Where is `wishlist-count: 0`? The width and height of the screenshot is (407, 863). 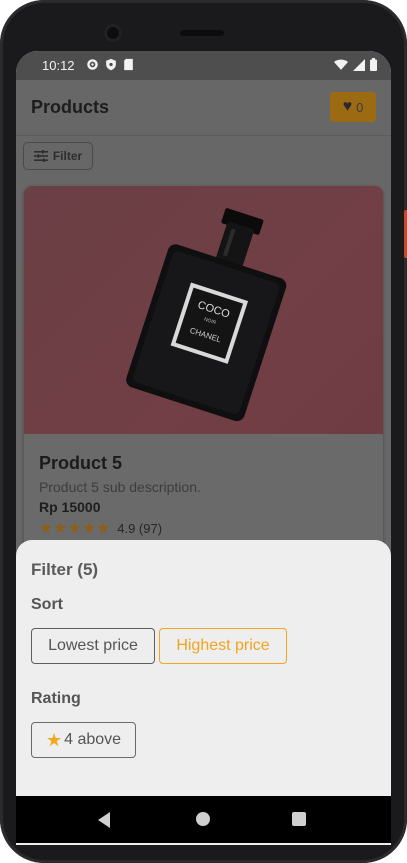 wishlist-count: 0 is located at coordinates (360, 107).